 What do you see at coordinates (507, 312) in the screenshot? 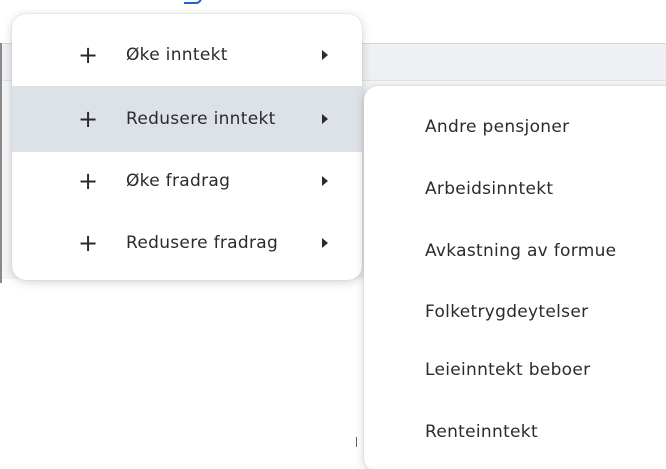
I see `submenu-item-label: Folketrygdeytelser` at bounding box center [507, 312].